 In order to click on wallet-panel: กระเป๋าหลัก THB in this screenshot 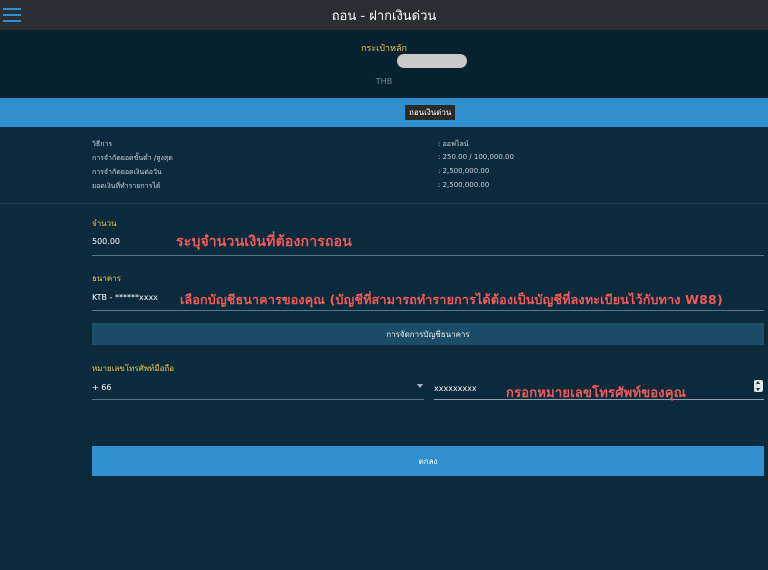, I will do `click(384, 64)`.